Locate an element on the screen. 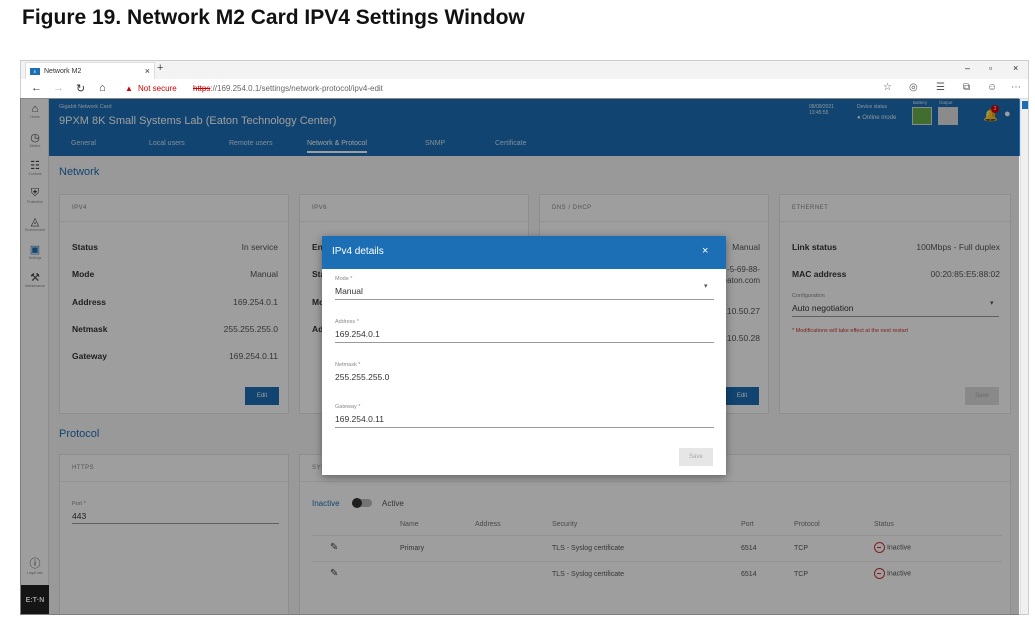  scroll-thumb is located at coordinates (1025, 105).